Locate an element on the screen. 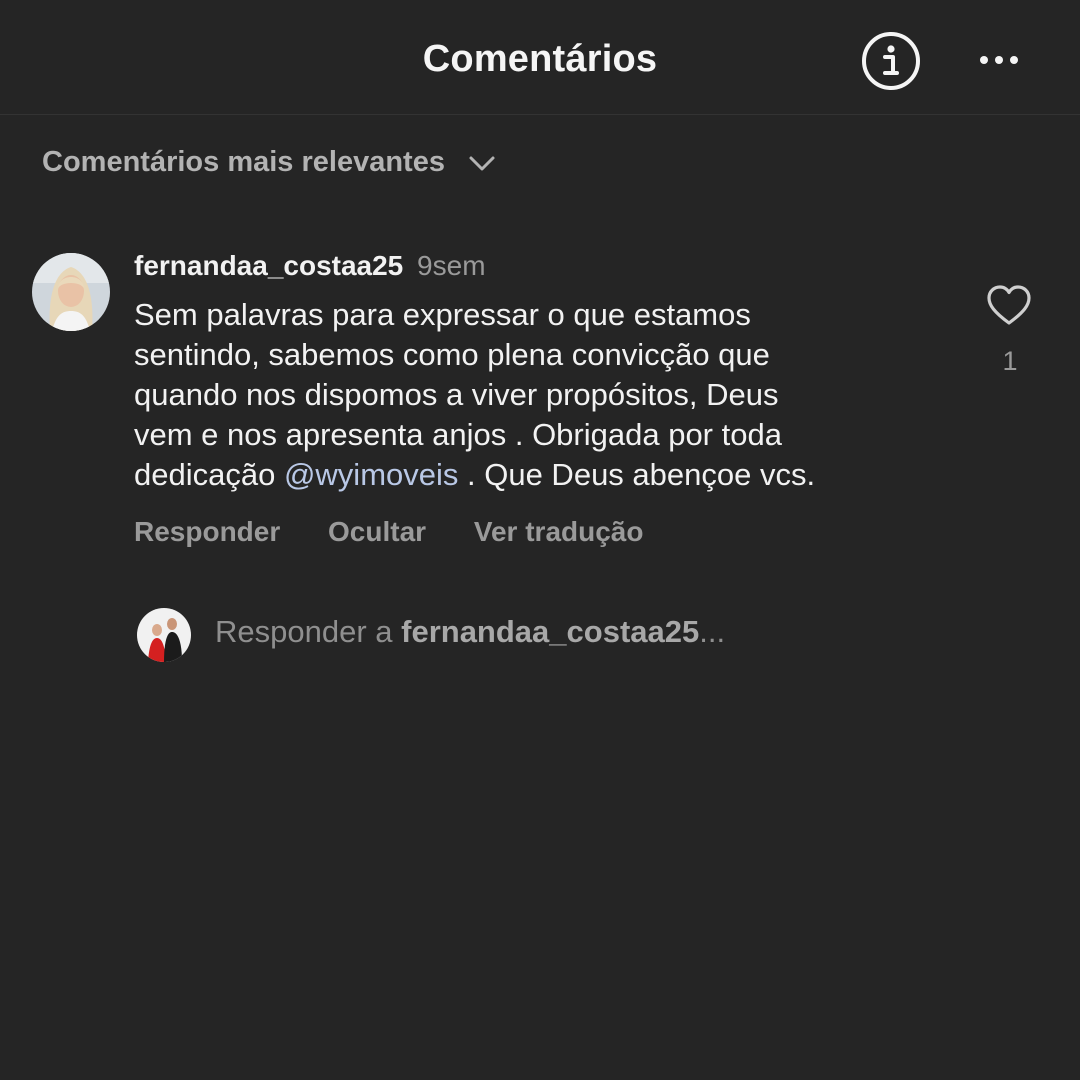 This screenshot has height=1080, width=1080. heart-outline-icon is located at coordinates (1009, 305).